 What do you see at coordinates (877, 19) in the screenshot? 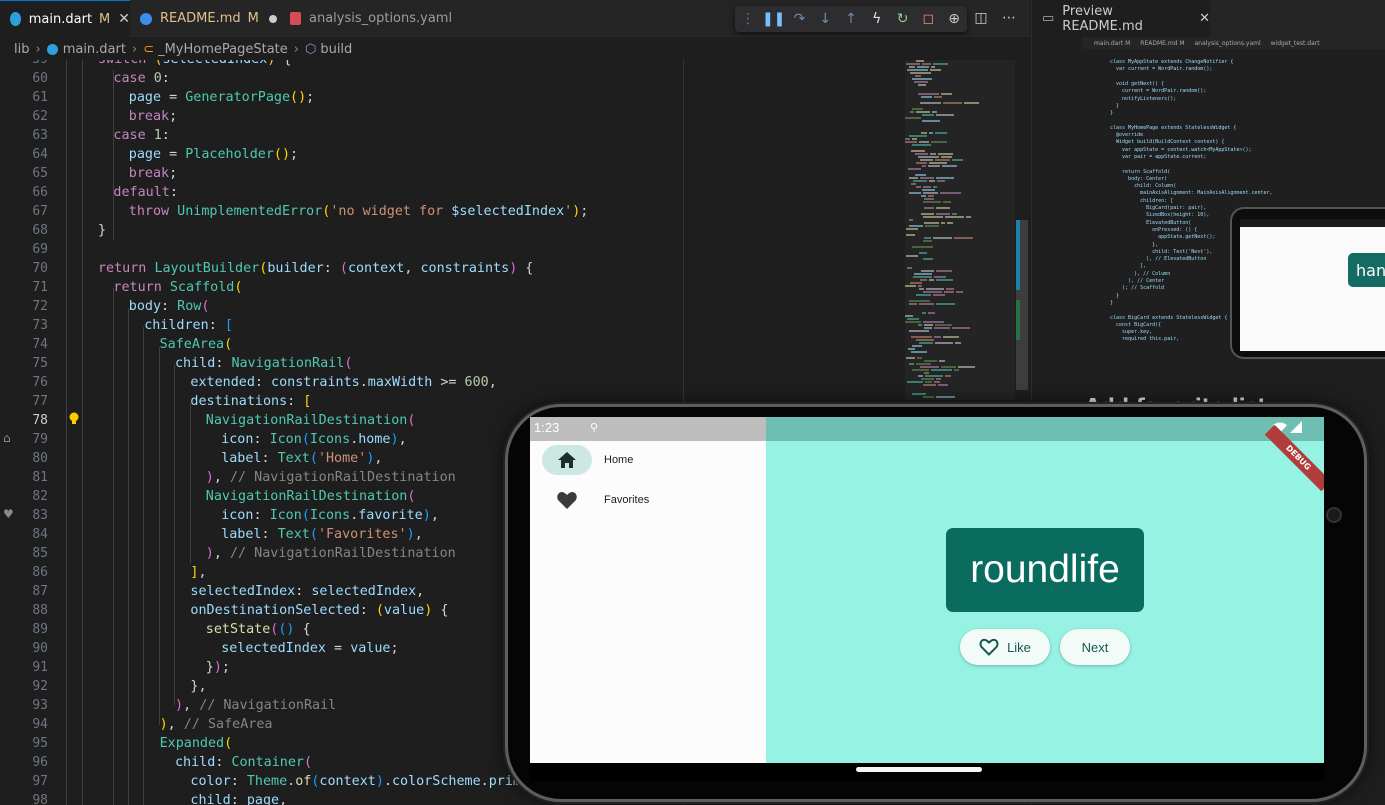
I see `hot-reload-icon: ϟ` at bounding box center [877, 19].